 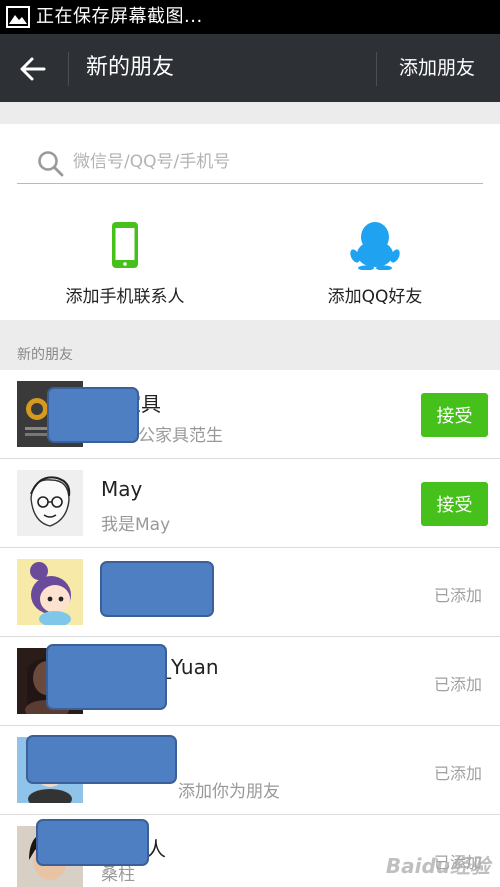 What do you see at coordinates (375, 245) in the screenshot?
I see `qq-penguin-icon` at bounding box center [375, 245].